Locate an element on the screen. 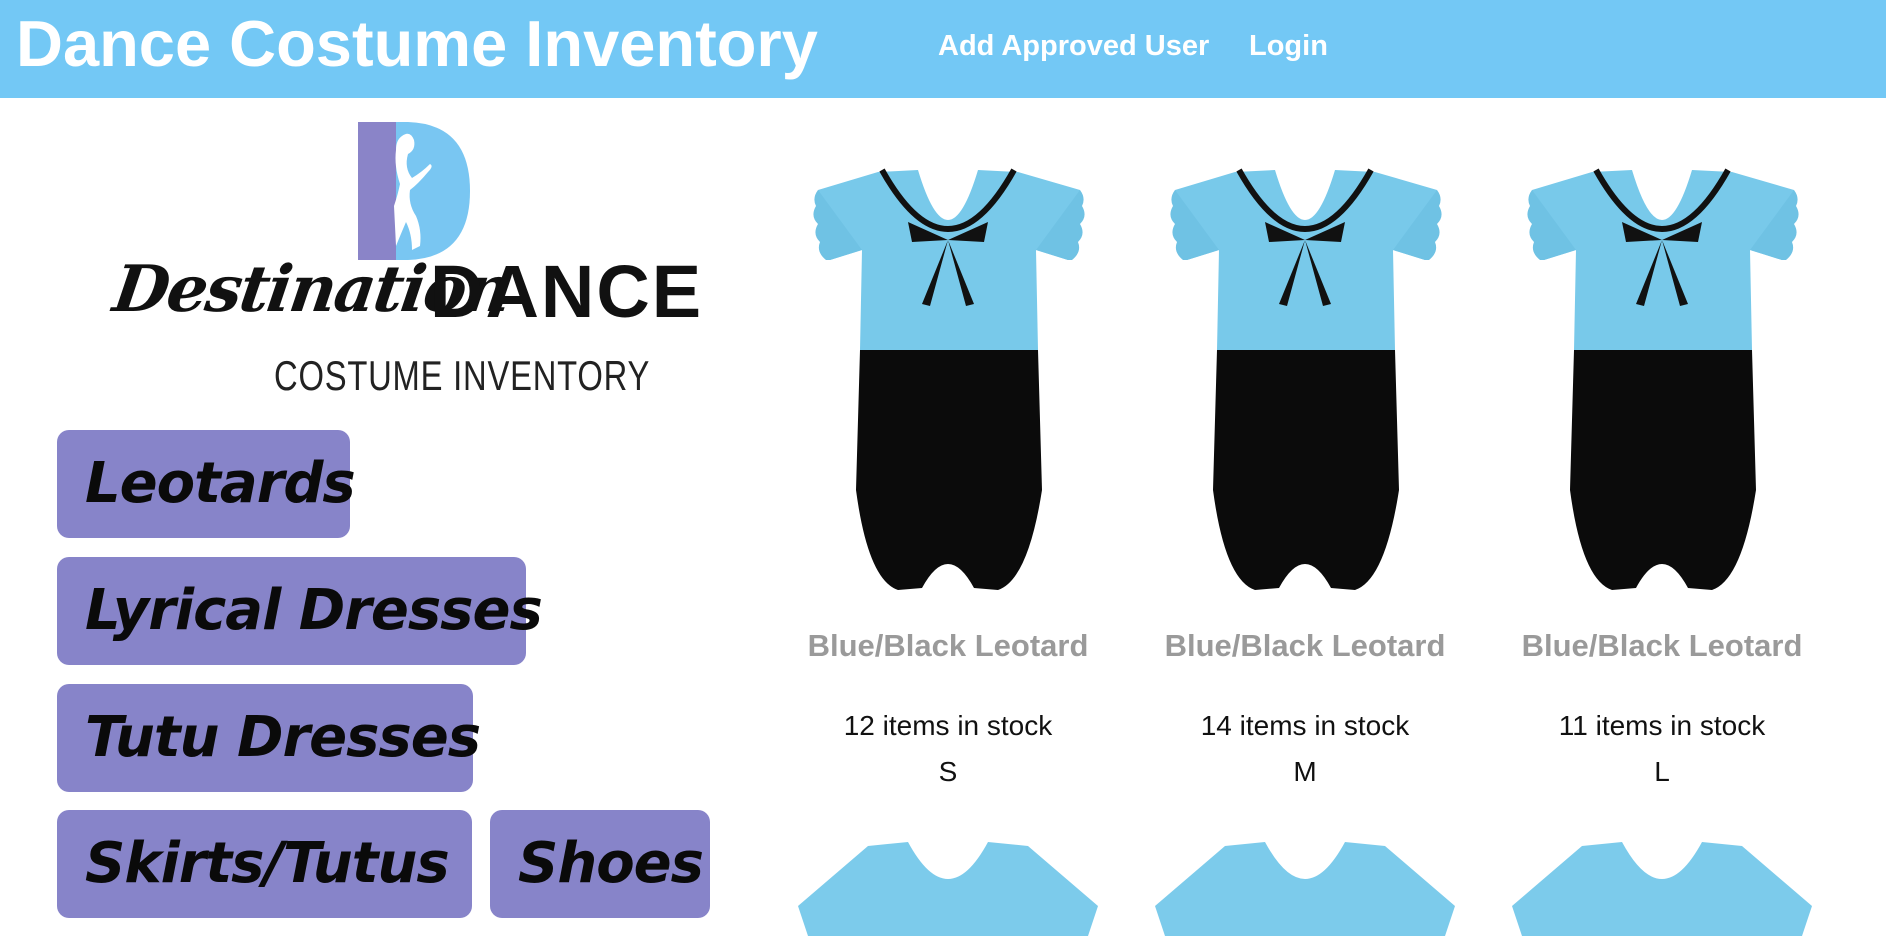  product-size: M is located at coordinates (1305, 771).